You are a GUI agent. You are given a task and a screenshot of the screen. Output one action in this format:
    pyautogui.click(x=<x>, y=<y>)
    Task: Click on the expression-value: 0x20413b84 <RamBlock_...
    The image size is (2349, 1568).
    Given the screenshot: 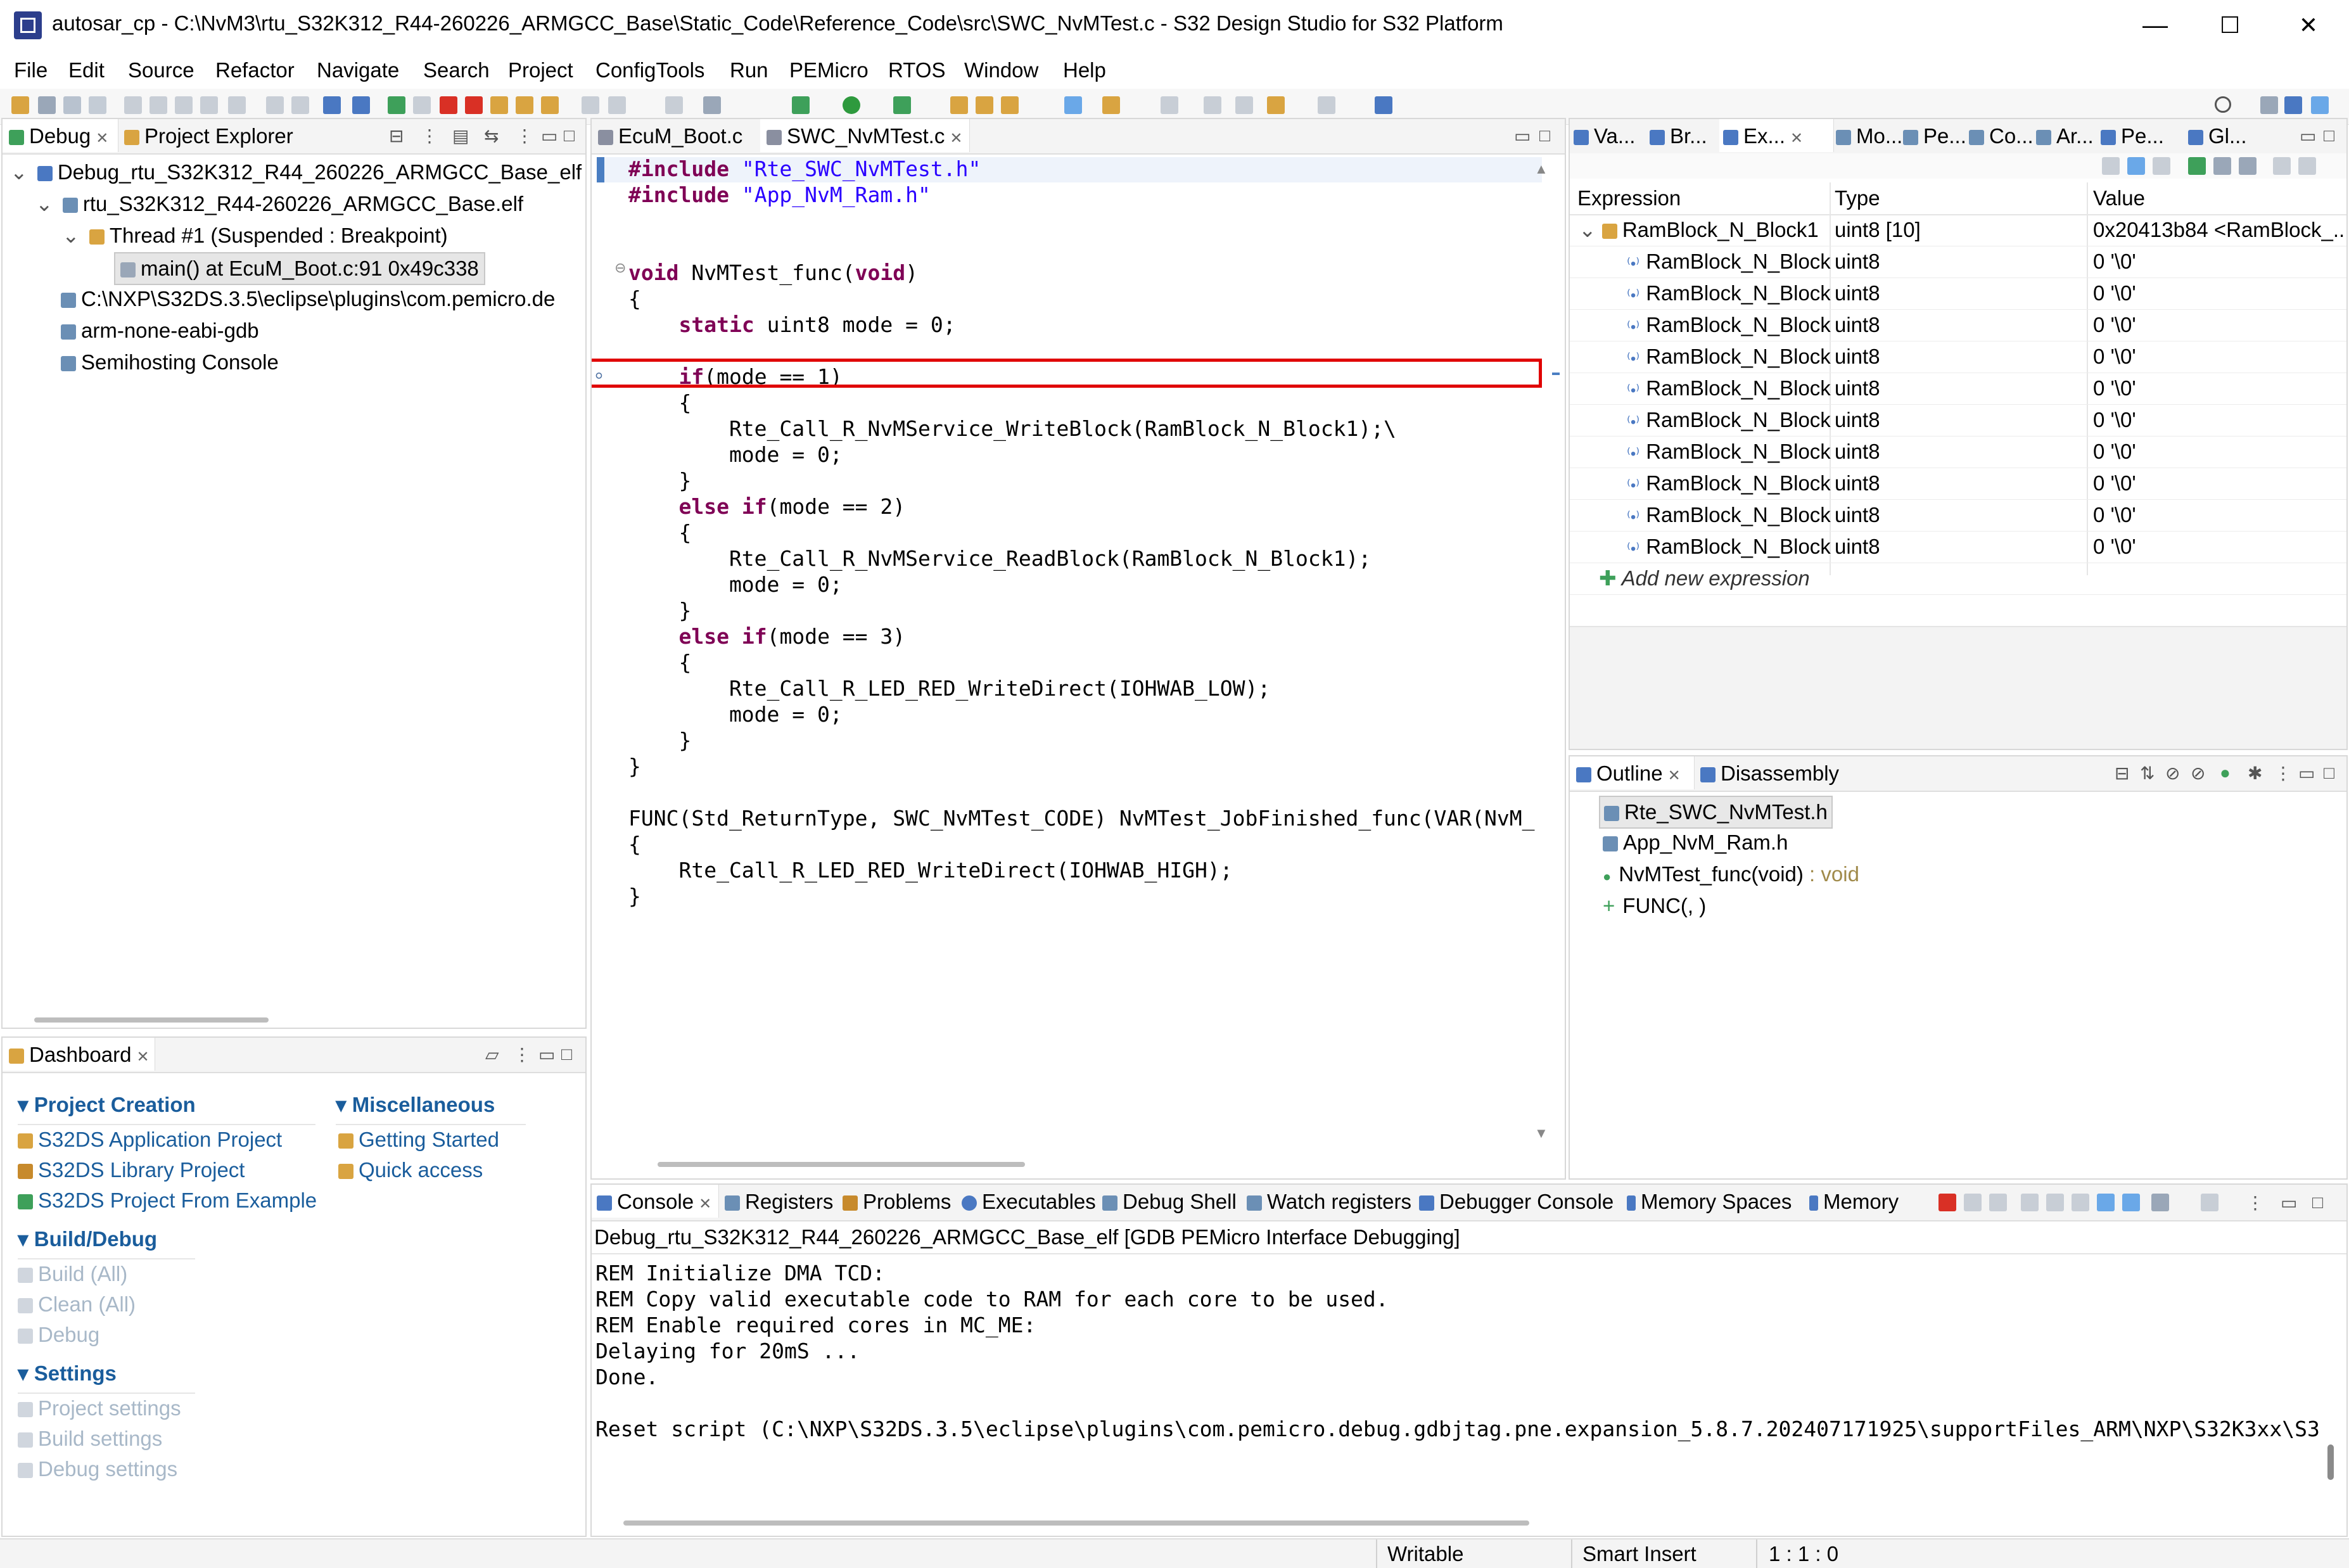 What is the action you would take?
    pyautogui.click(x=2219, y=230)
    